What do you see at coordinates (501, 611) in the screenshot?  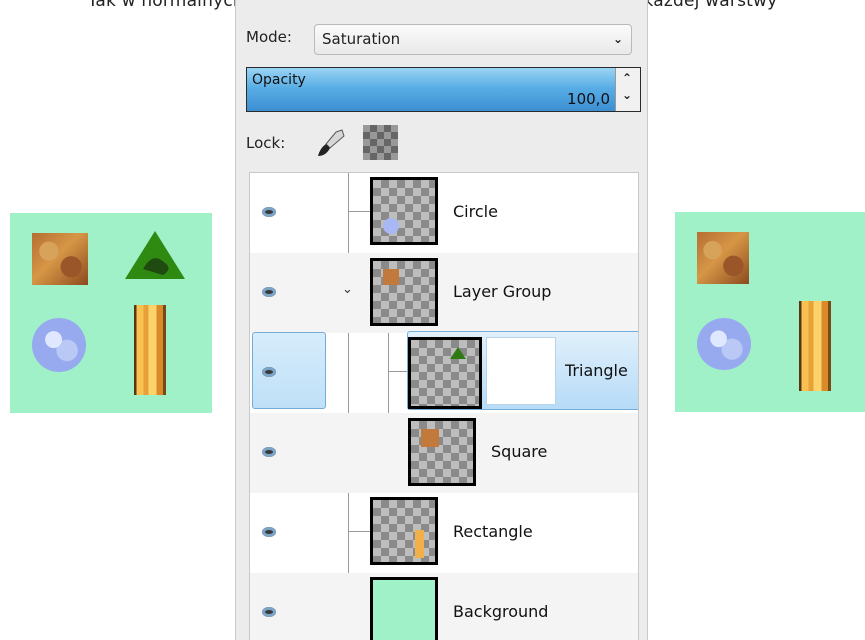 I see `layer-name: Background` at bounding box center [501, 611].